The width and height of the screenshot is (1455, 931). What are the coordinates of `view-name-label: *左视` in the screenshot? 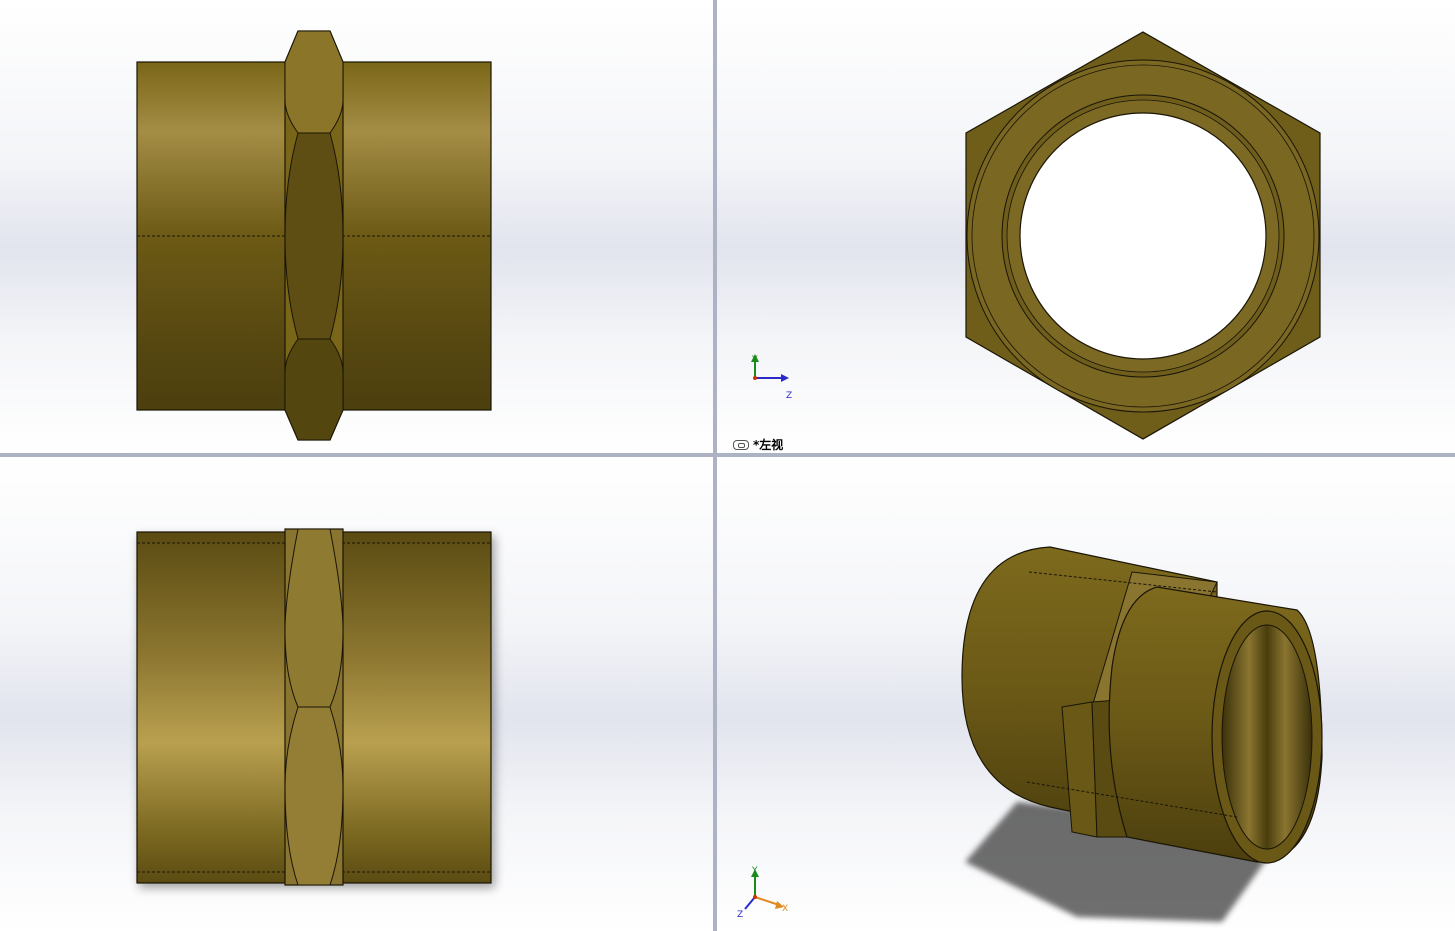 It's located at (758, 444).